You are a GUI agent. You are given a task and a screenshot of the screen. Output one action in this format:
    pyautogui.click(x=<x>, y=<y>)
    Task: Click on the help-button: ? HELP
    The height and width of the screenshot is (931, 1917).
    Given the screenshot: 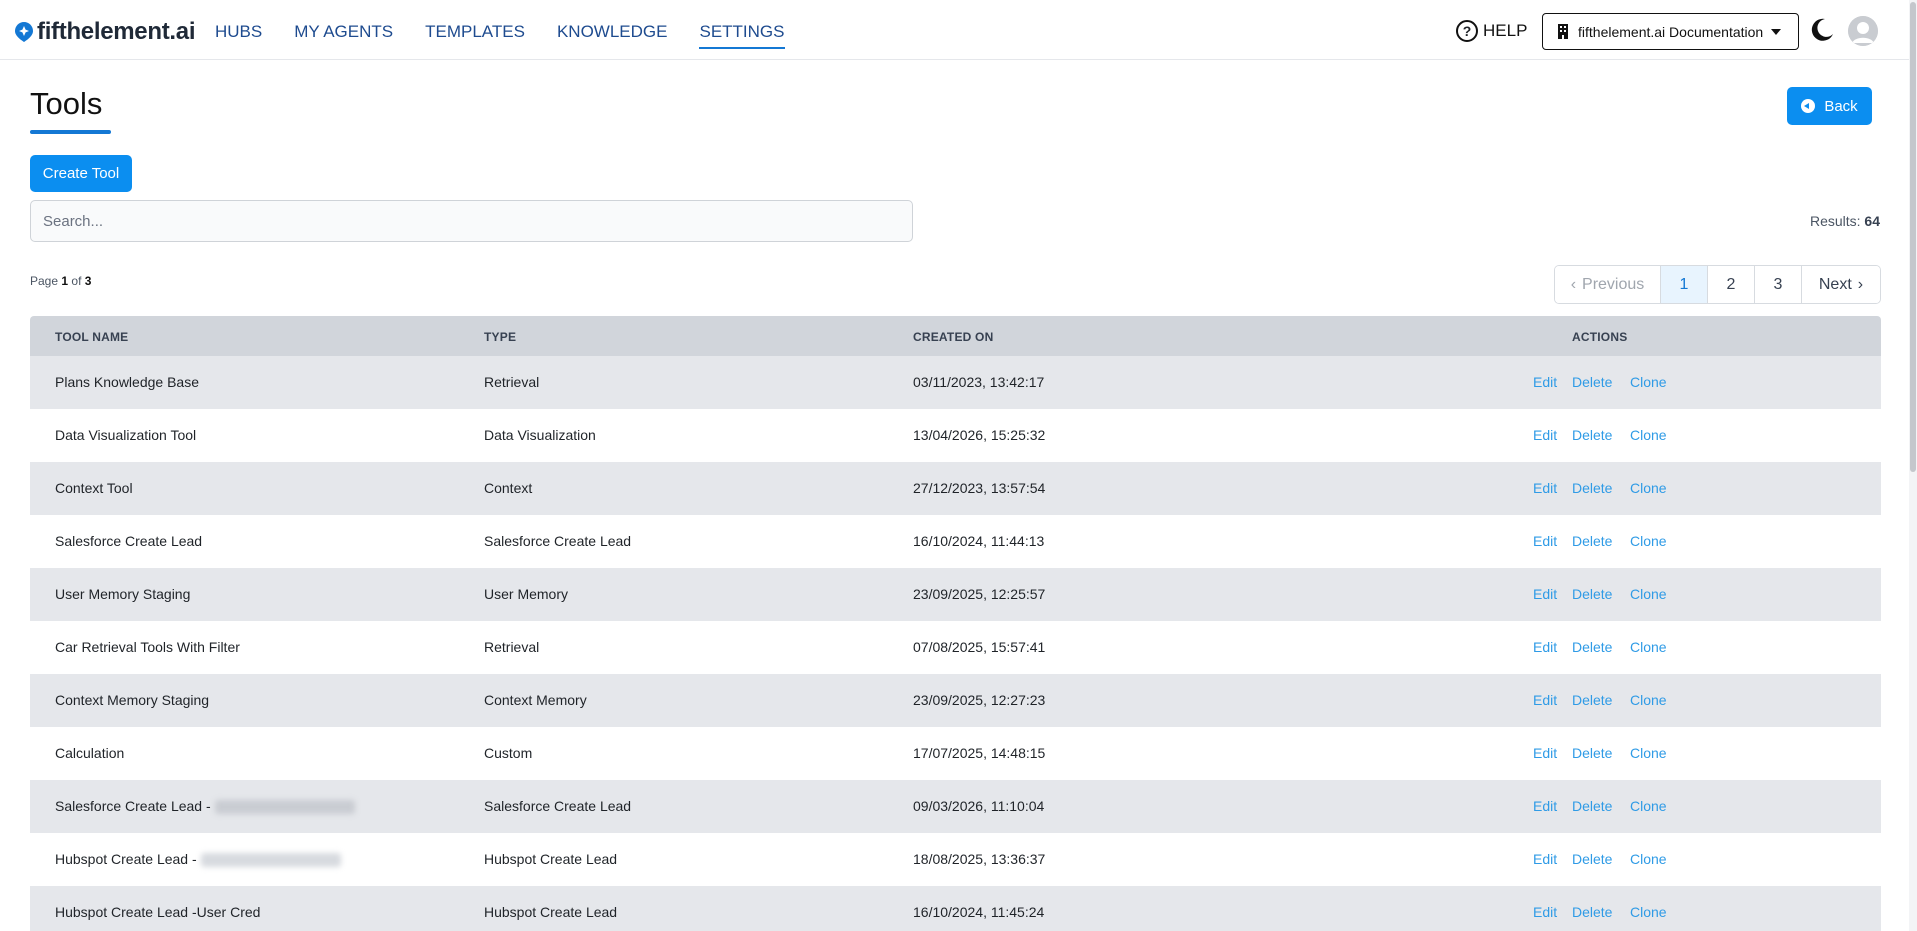 What is the action you would take?
    pyautogui.click(x=1491, y=31)
    